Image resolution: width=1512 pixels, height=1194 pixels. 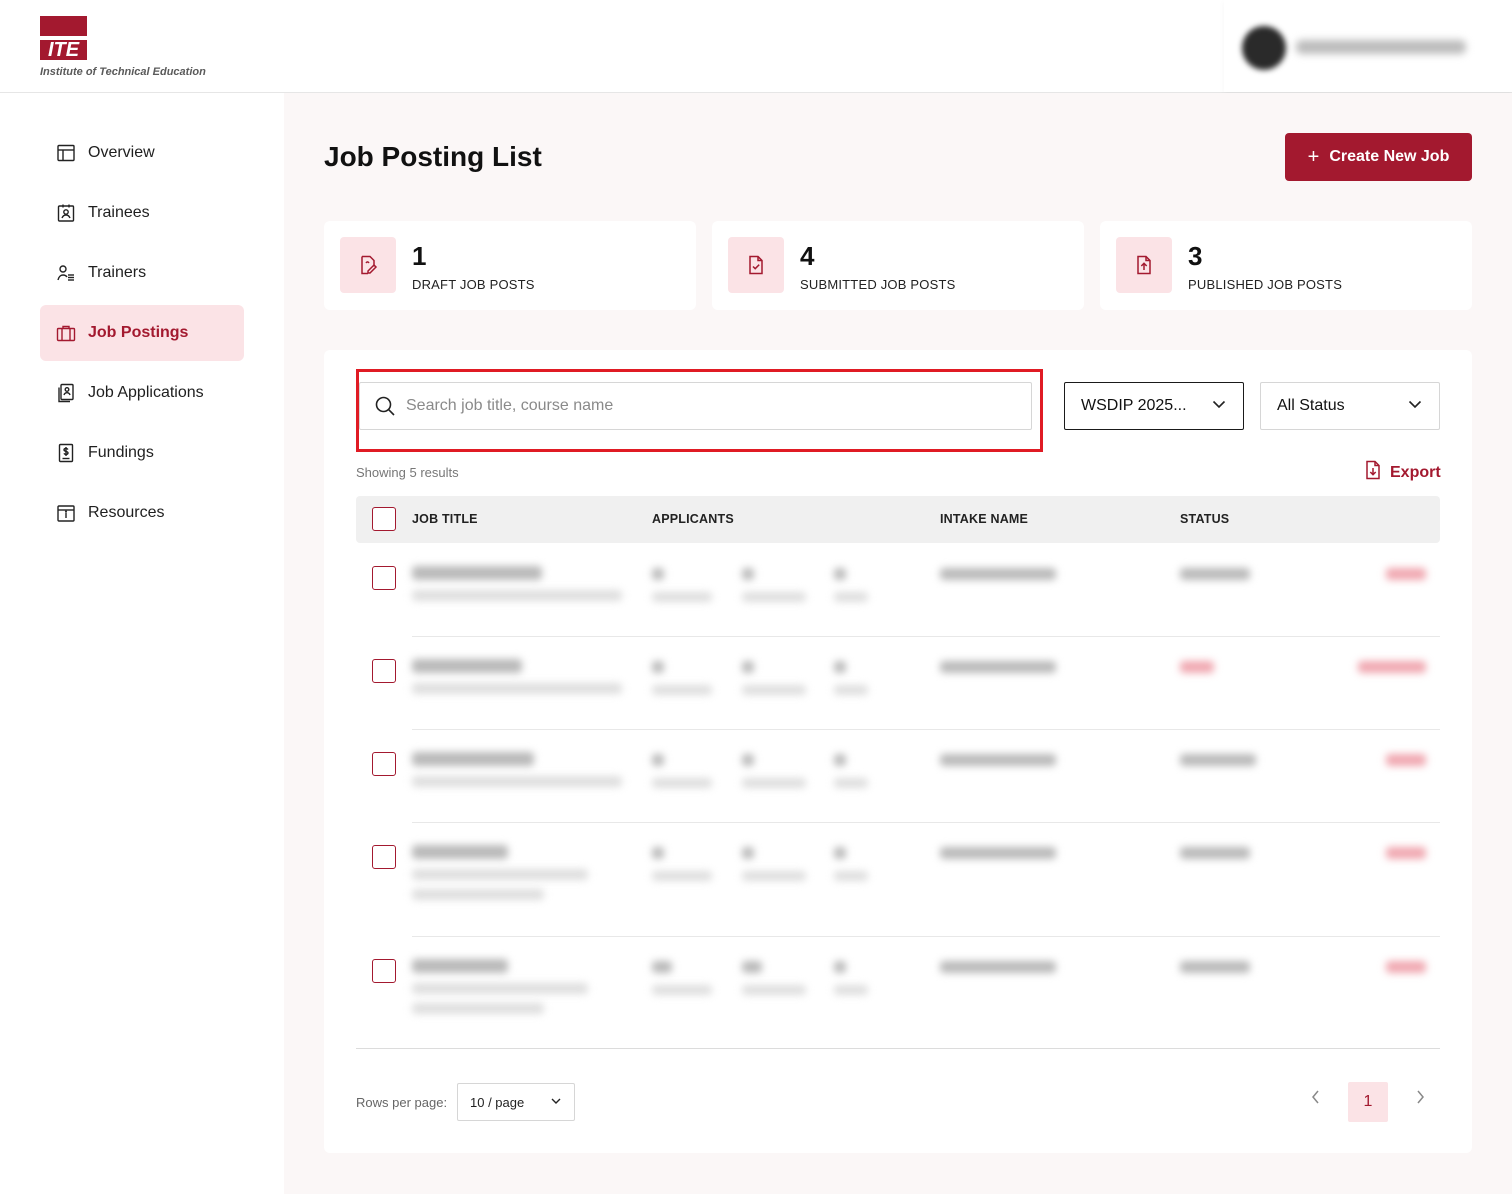 What do you see at coordinates (66, 513) in the screenshot?
I see `info-calendar-icon` at bounding box center [66, 513].